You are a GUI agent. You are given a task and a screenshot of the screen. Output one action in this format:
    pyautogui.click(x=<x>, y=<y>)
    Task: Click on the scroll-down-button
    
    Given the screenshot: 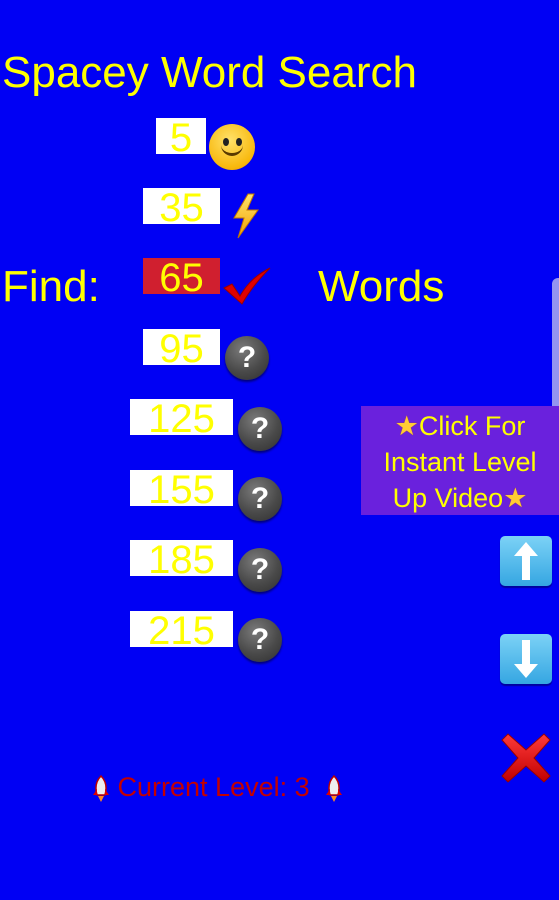 What is the action you would take?
    pyautogui.click(x=526, y=659)
    